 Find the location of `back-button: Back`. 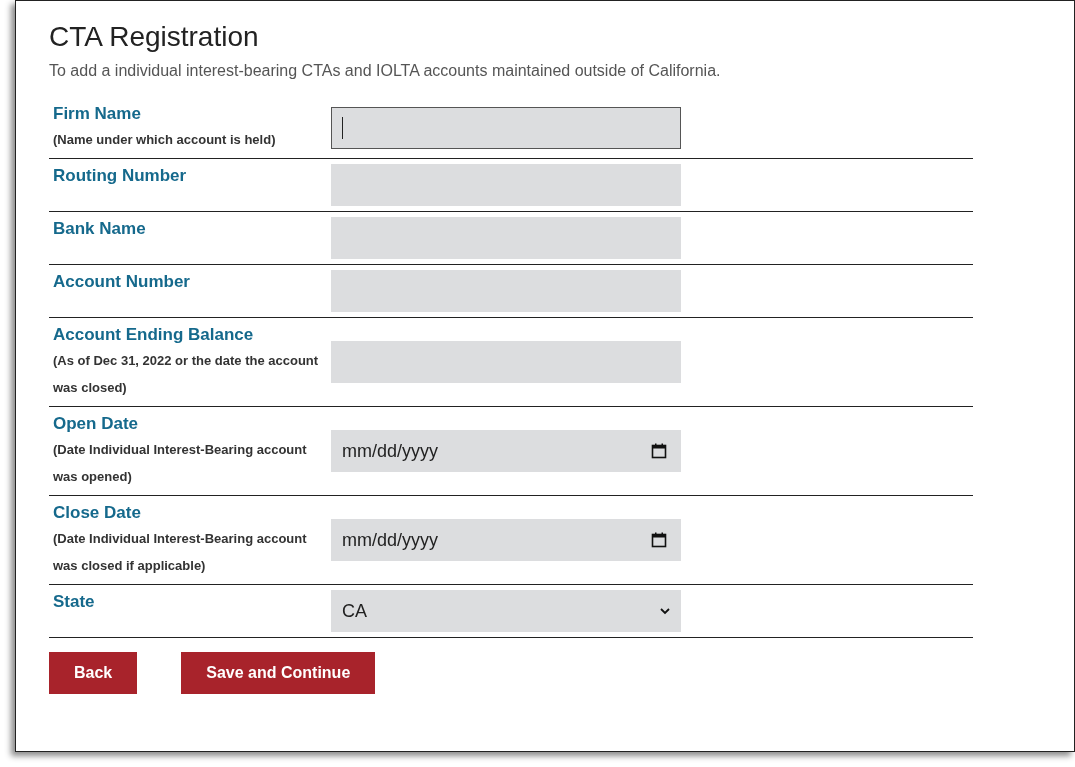

back-button: Back is located at coordinates (93, 673).